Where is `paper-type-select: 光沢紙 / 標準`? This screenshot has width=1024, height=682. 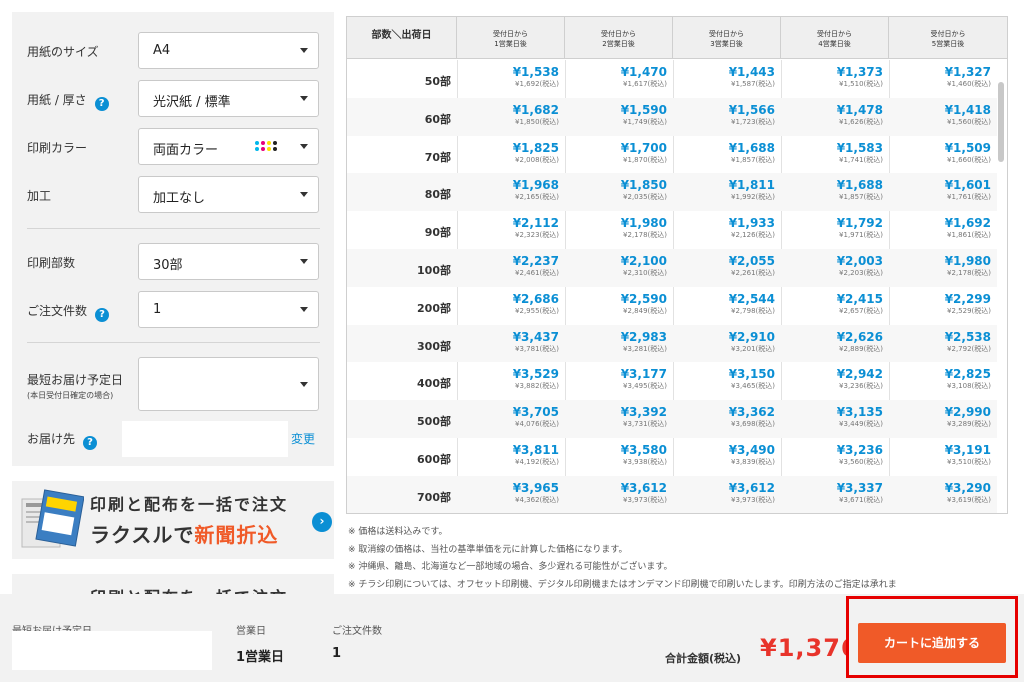
paper-type-select: 光沢紙 / 標準 is located at coordinates (228, 98).